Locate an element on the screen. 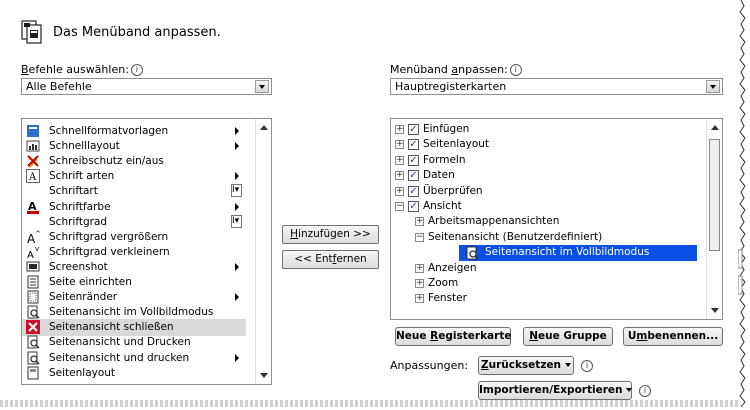  reset-label: urücksetzen is located at coordinates (525, 365).